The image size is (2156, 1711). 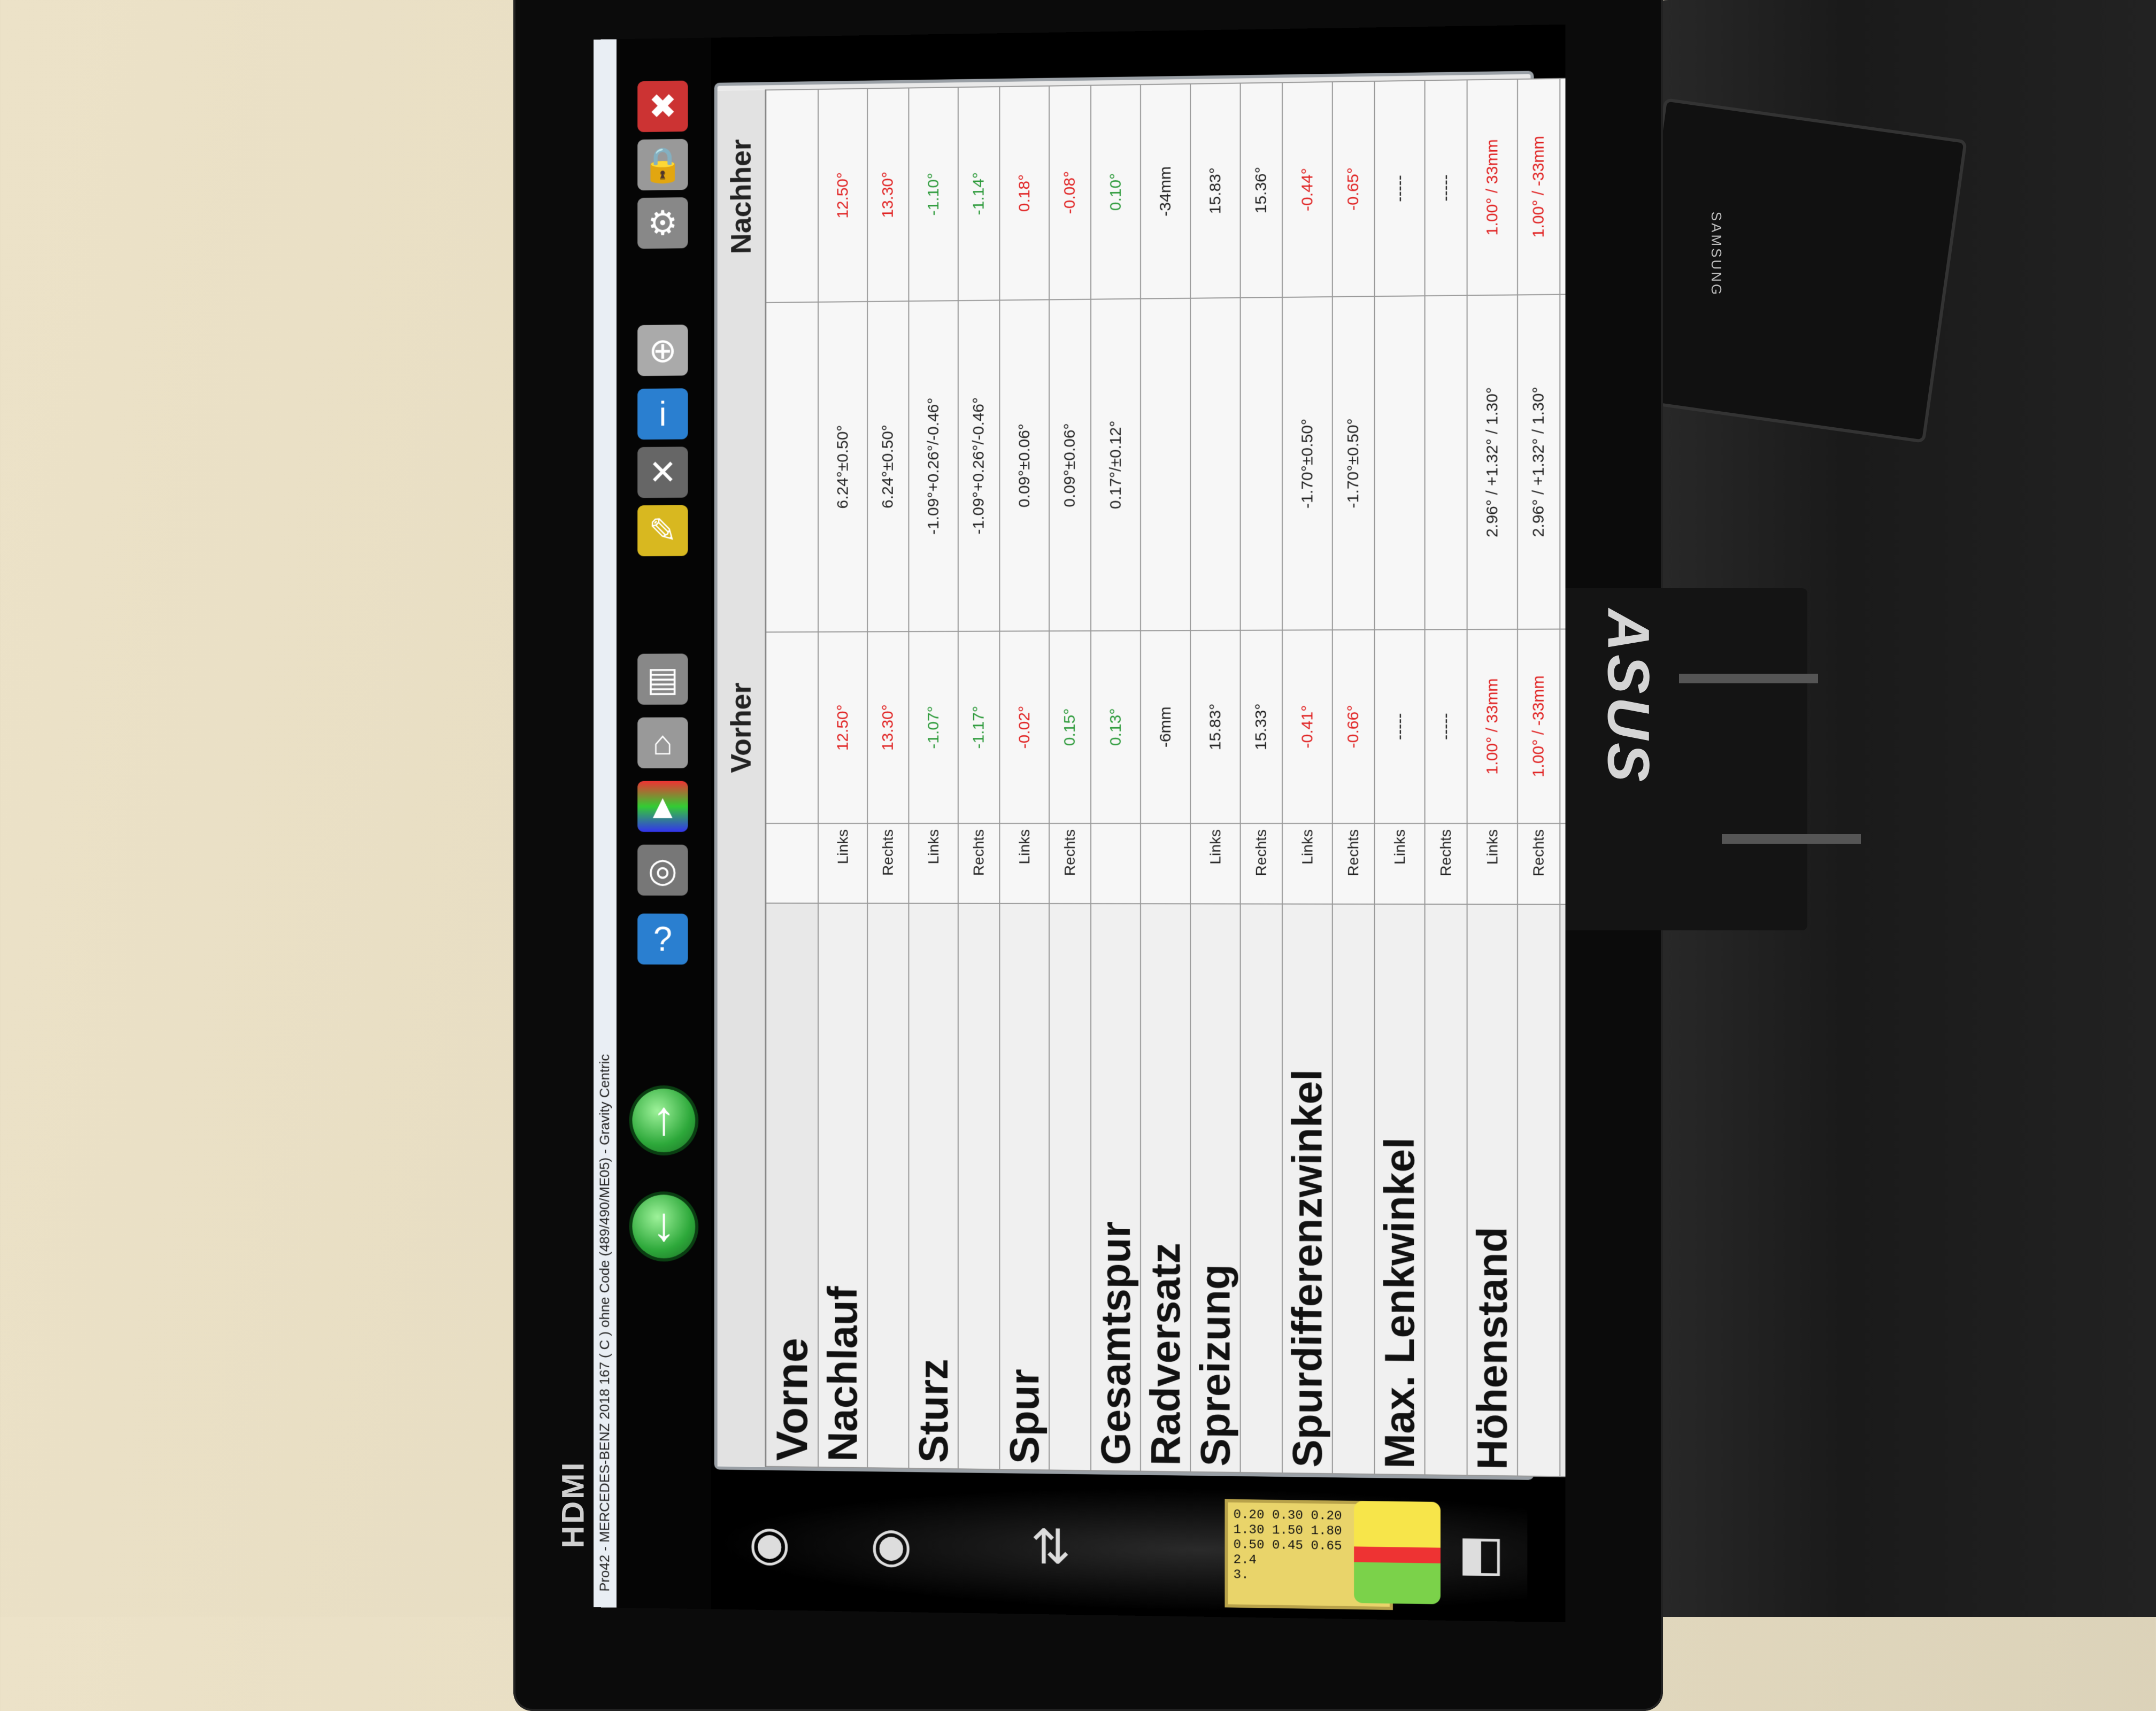 I want to click on settings-icon: ⚙, so click(x=662, y=223).